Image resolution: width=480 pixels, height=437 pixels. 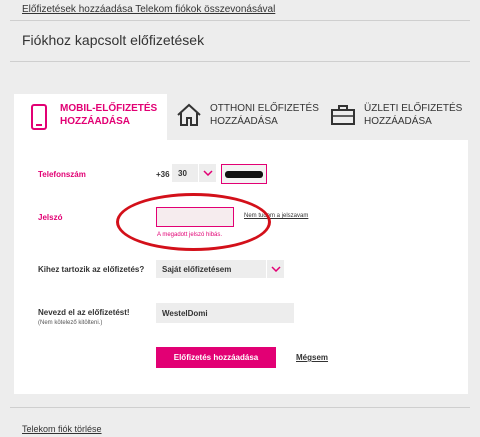 What do you see at coordinates (194, 173) in the screenshot?
I see `area-code-select: 30` at bounding box center [194, 173].